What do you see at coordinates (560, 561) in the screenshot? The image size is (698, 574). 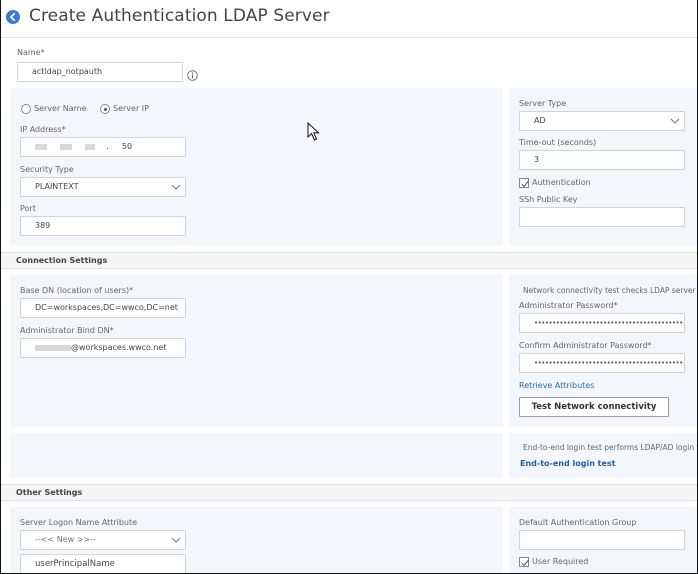 I see `user-required-label: User Required` at bounding box center [560, 561].